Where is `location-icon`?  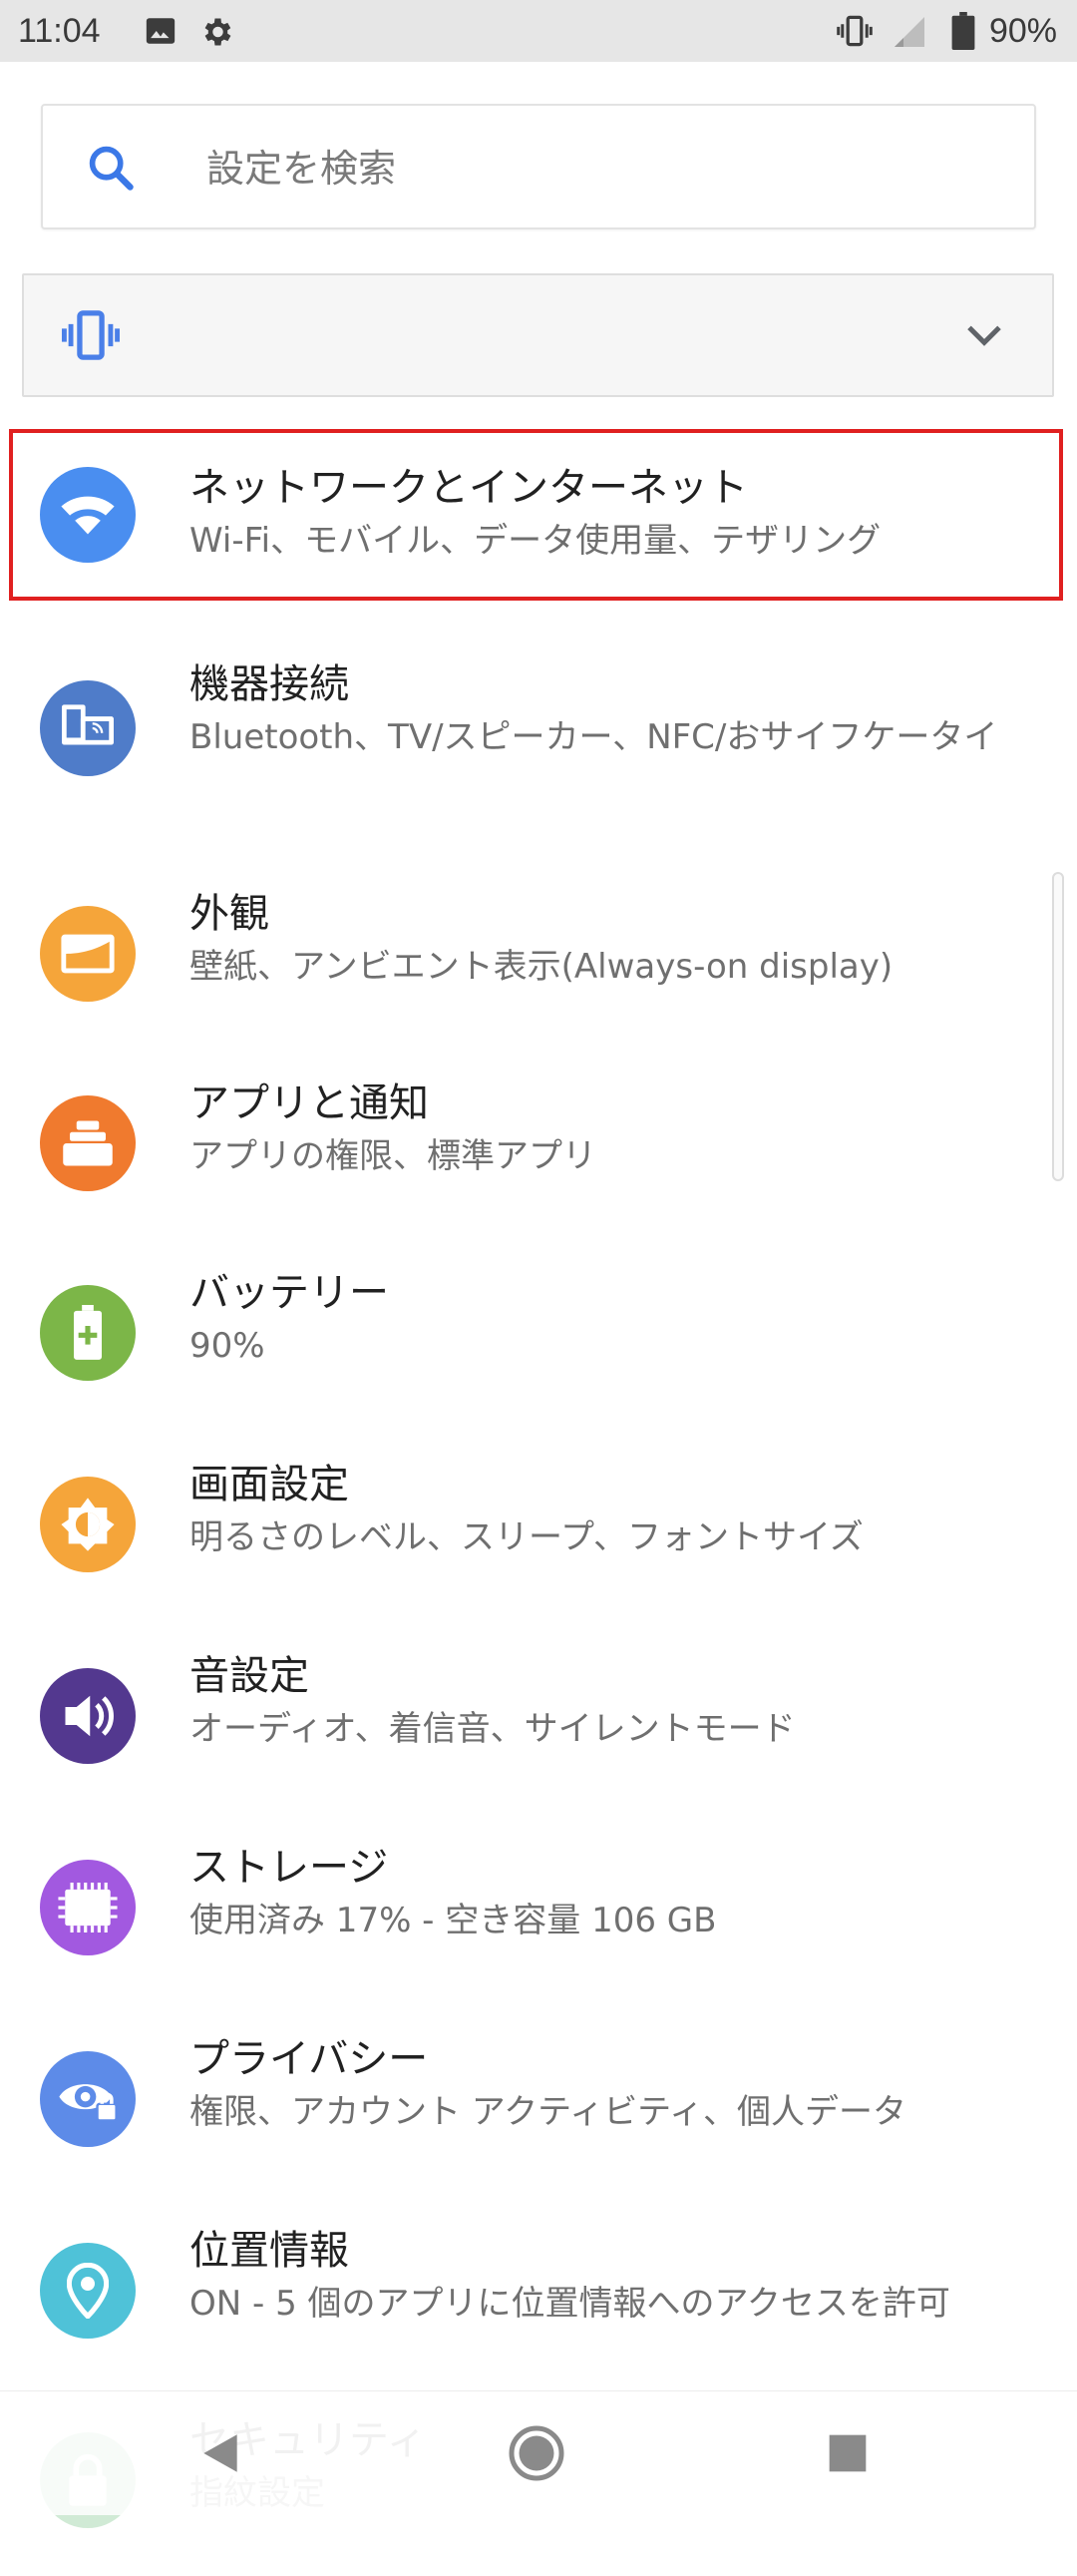
location-icon is located at coordinates (88, 2291).